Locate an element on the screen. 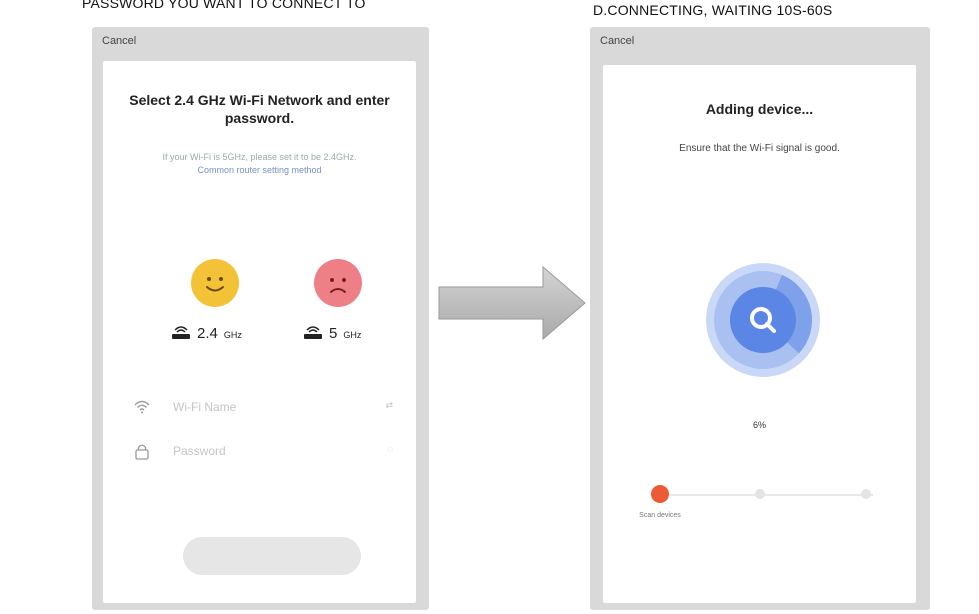  wifi-name-placeholder: Wi-Fi Name is located at coordinates (205, 407).